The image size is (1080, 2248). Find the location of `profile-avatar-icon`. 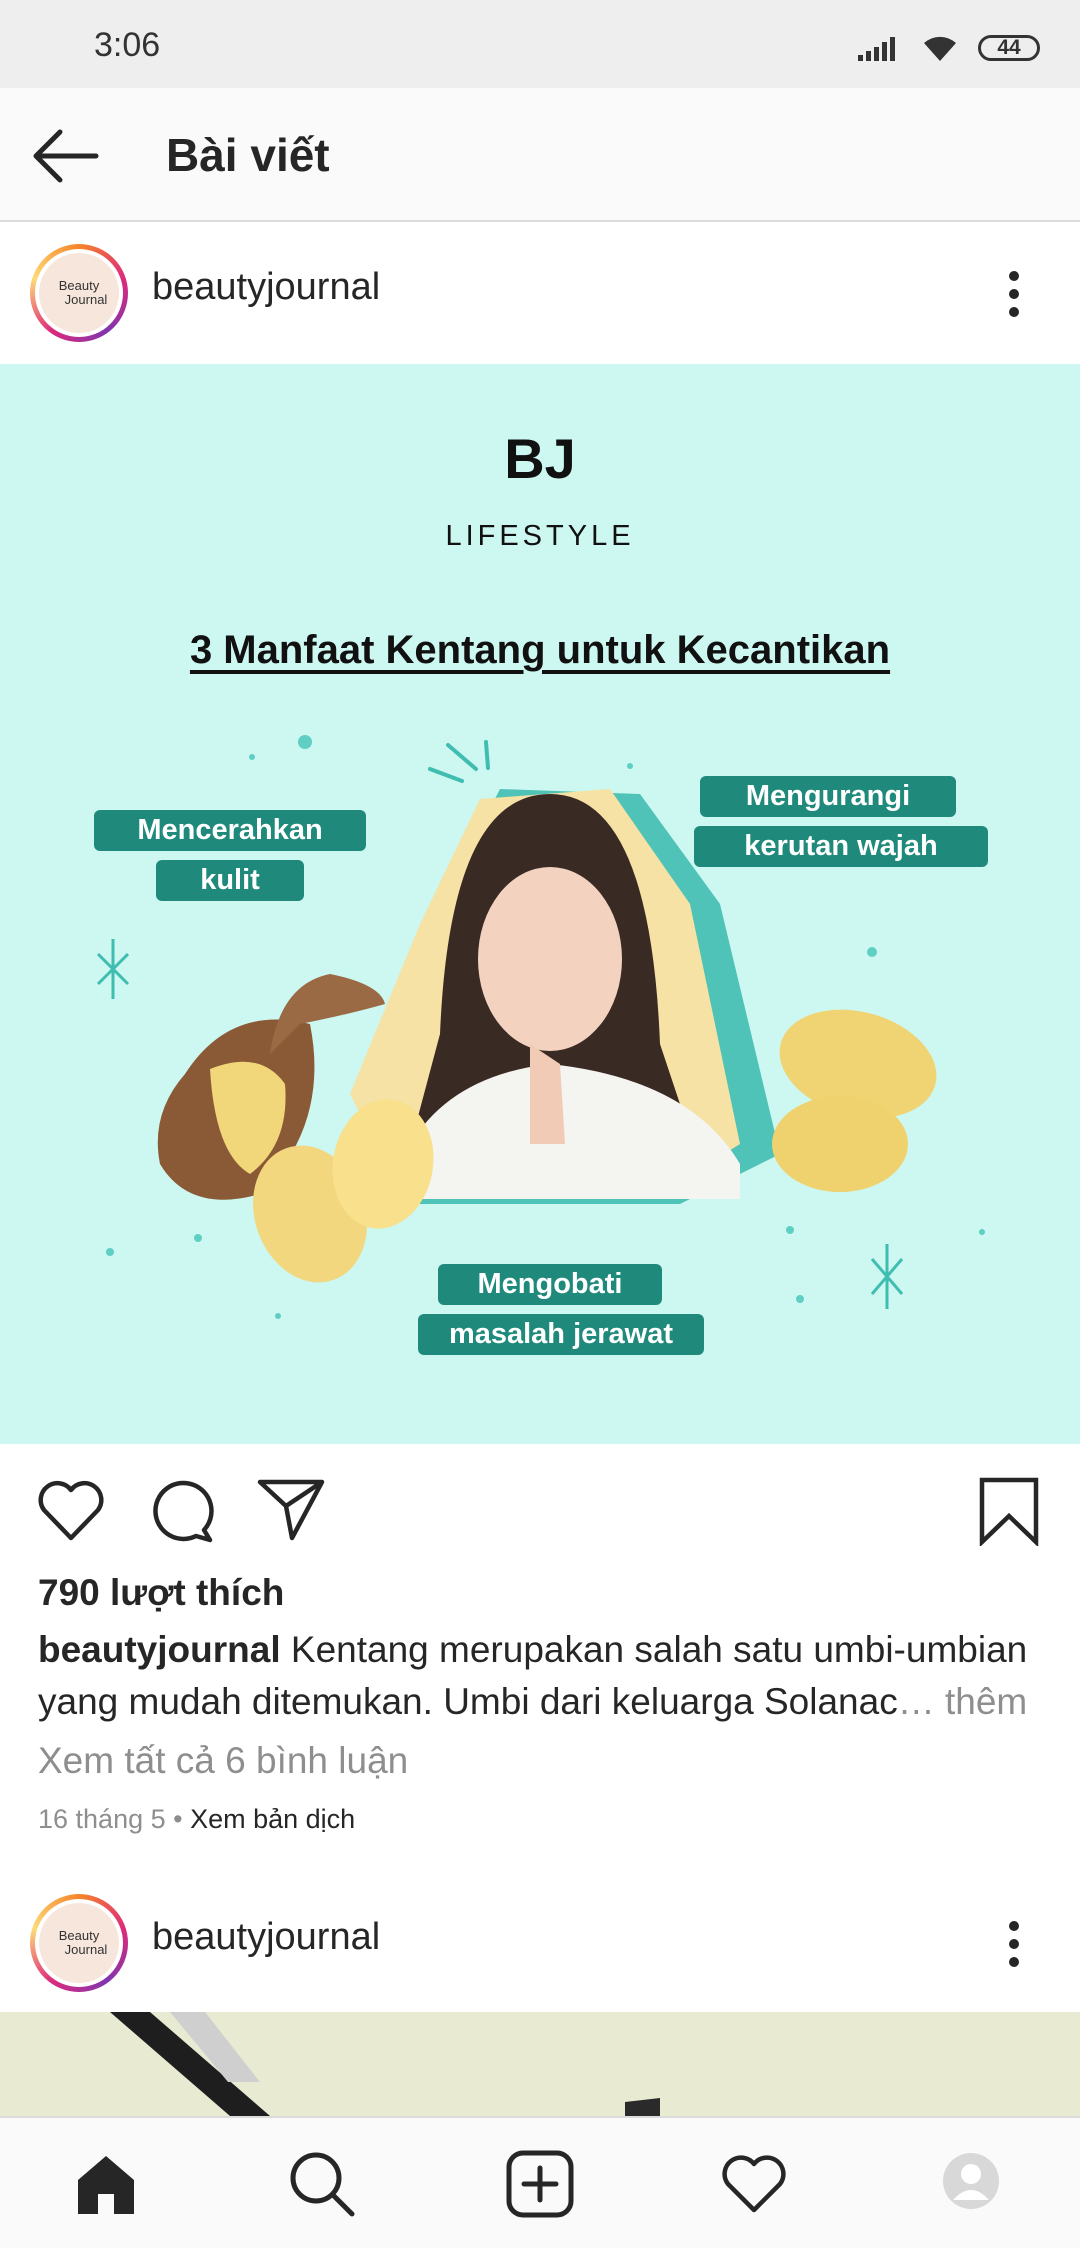

profile-avatar-icon is located at coordinates (971, 2181).